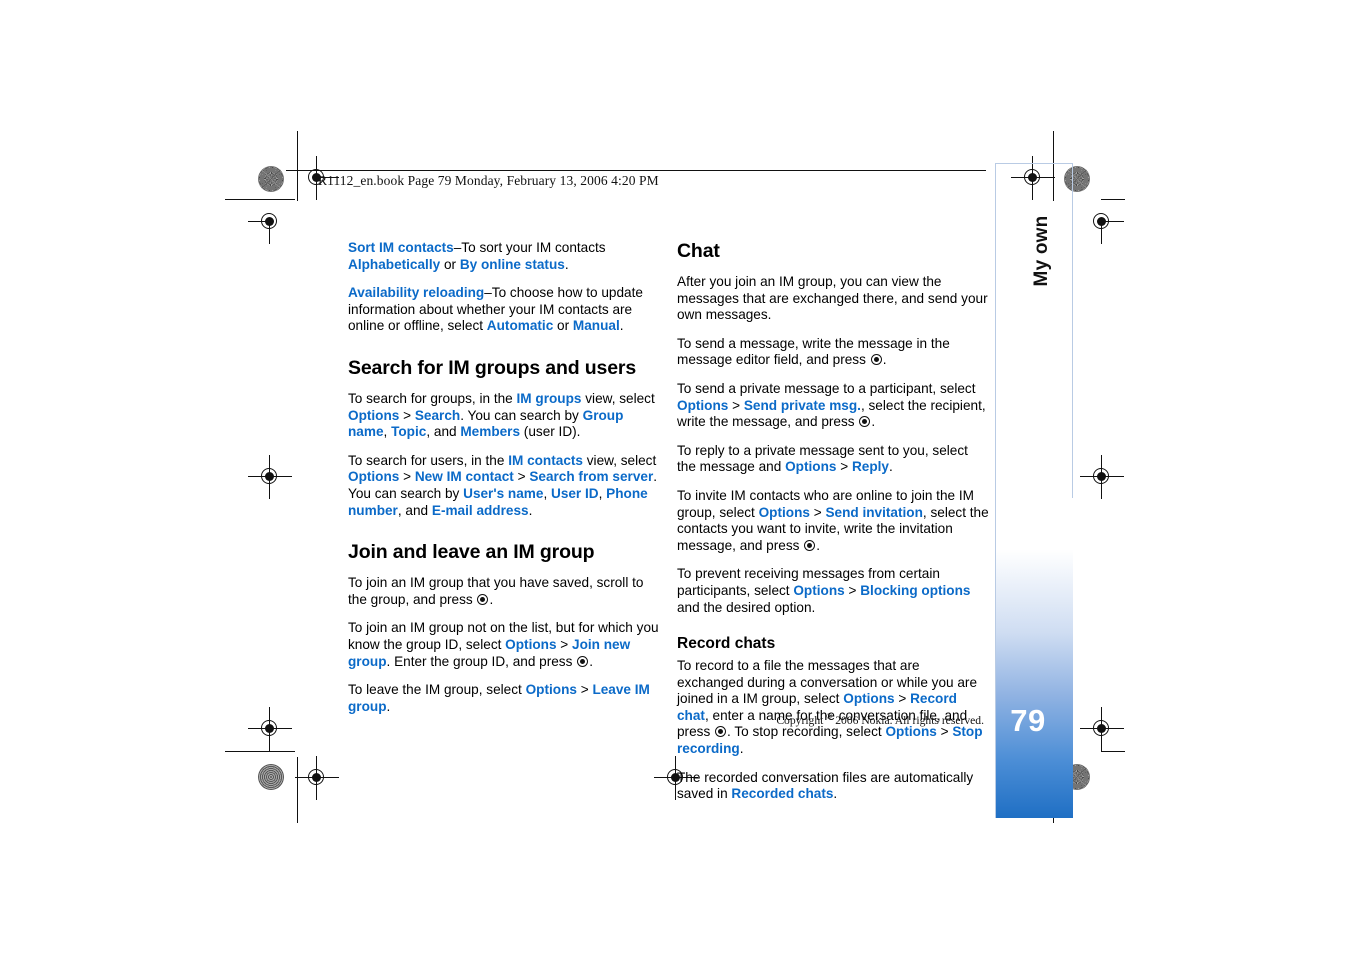 Image resolution: width=1351 pixels, height=954 pixels. Describe the element at coordinates (1028, 720) in the screenshot. I see `page-number: 79` at that location.